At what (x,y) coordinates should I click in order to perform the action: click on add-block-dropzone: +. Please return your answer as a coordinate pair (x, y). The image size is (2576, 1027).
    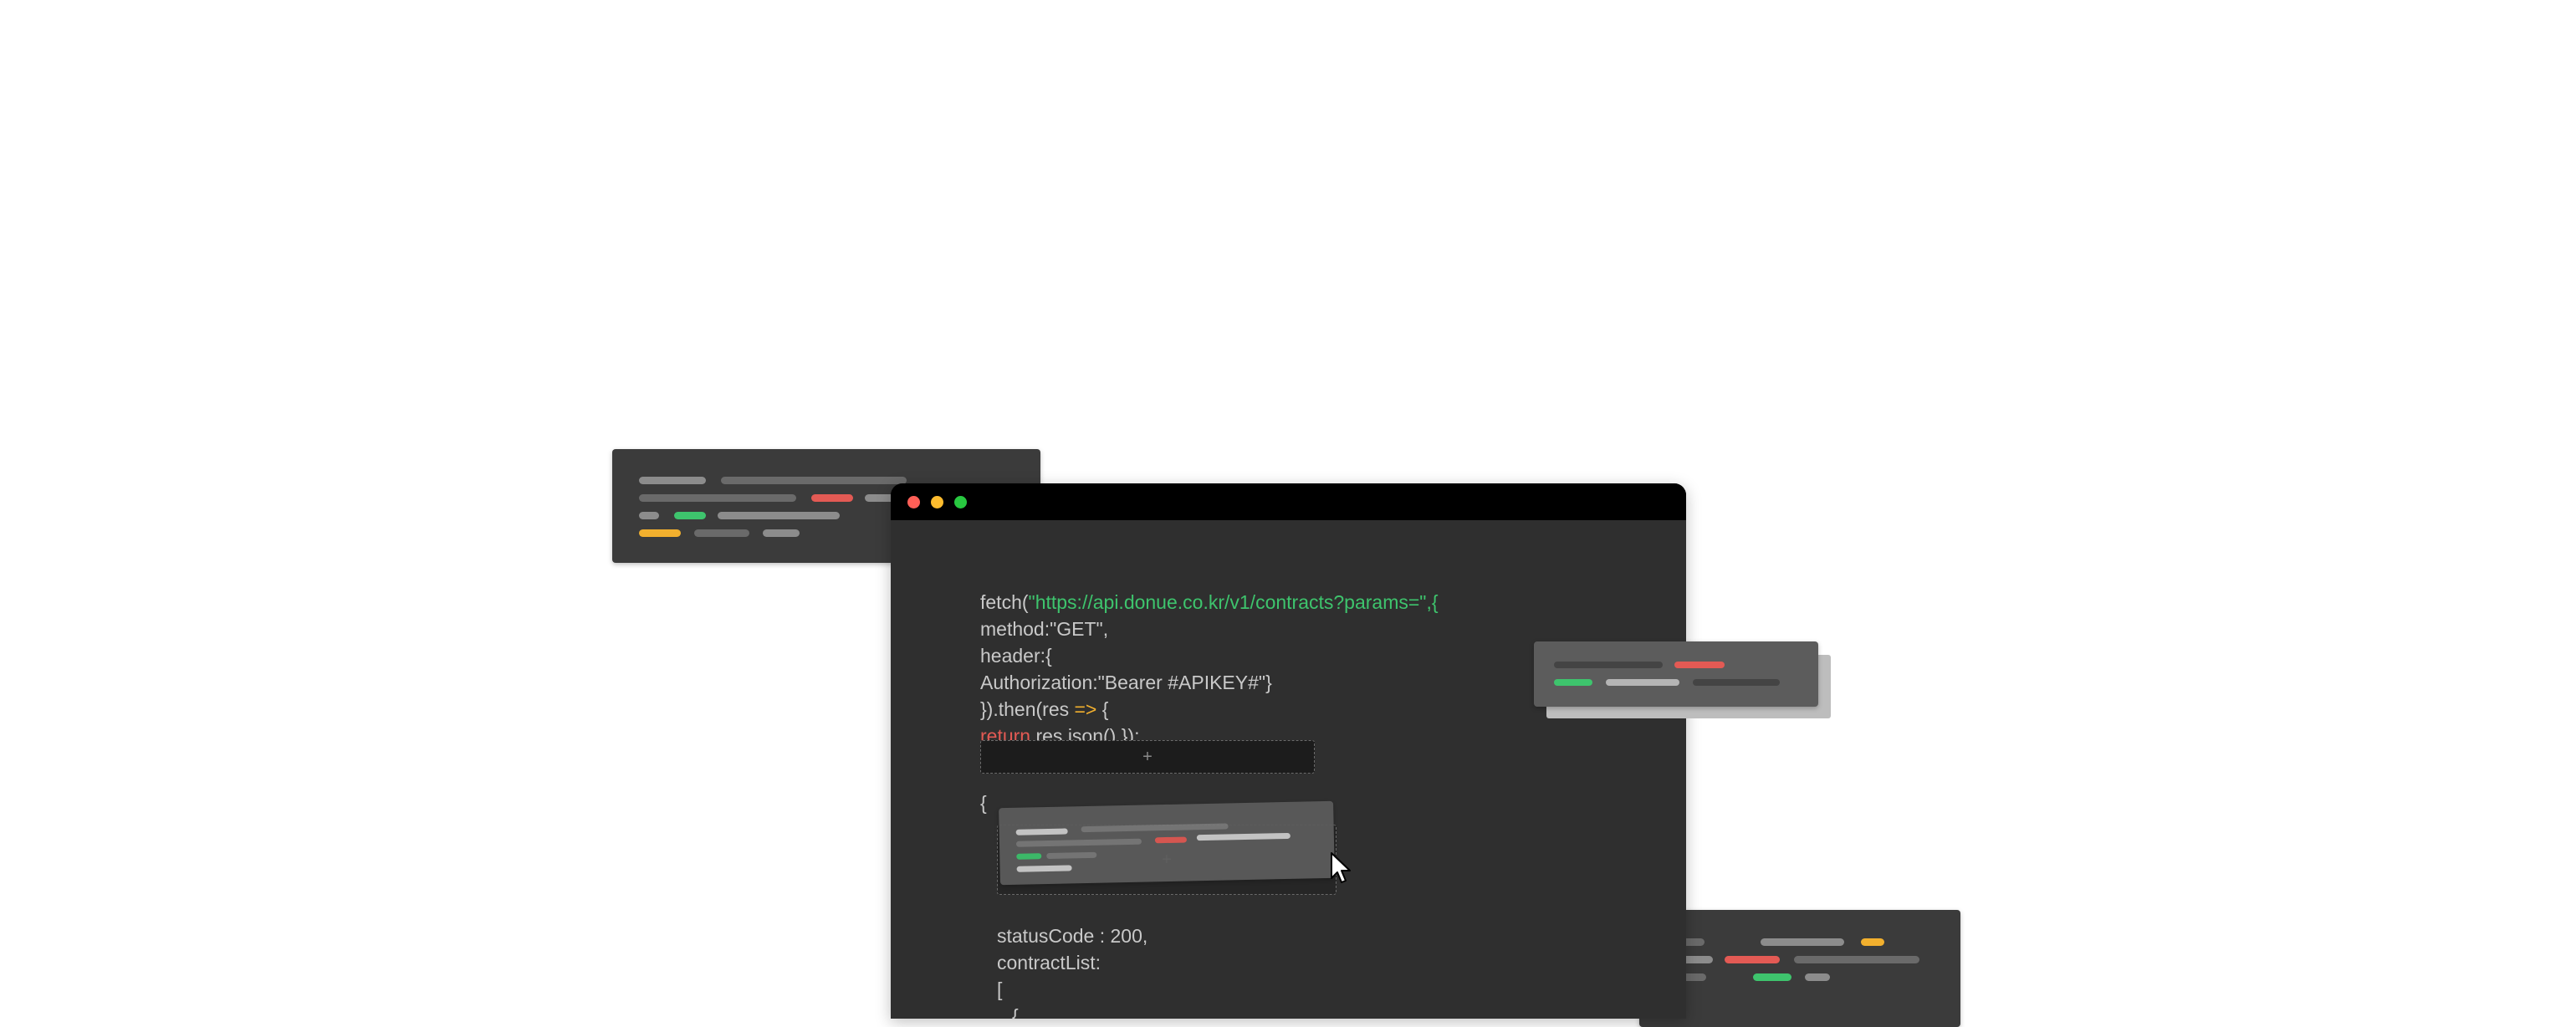
    Looking at the image, I should click on (1147, 757).